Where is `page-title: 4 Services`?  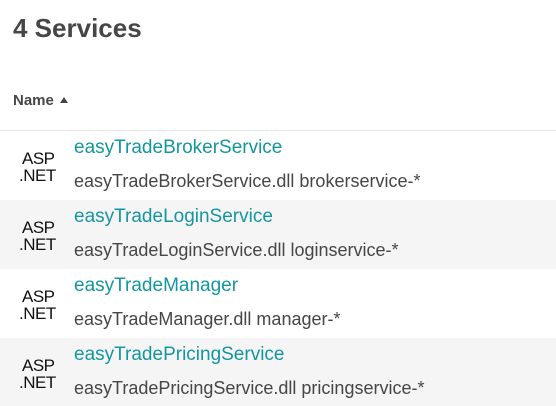
page-title: 4 Services is located at coordinates (77, 28).